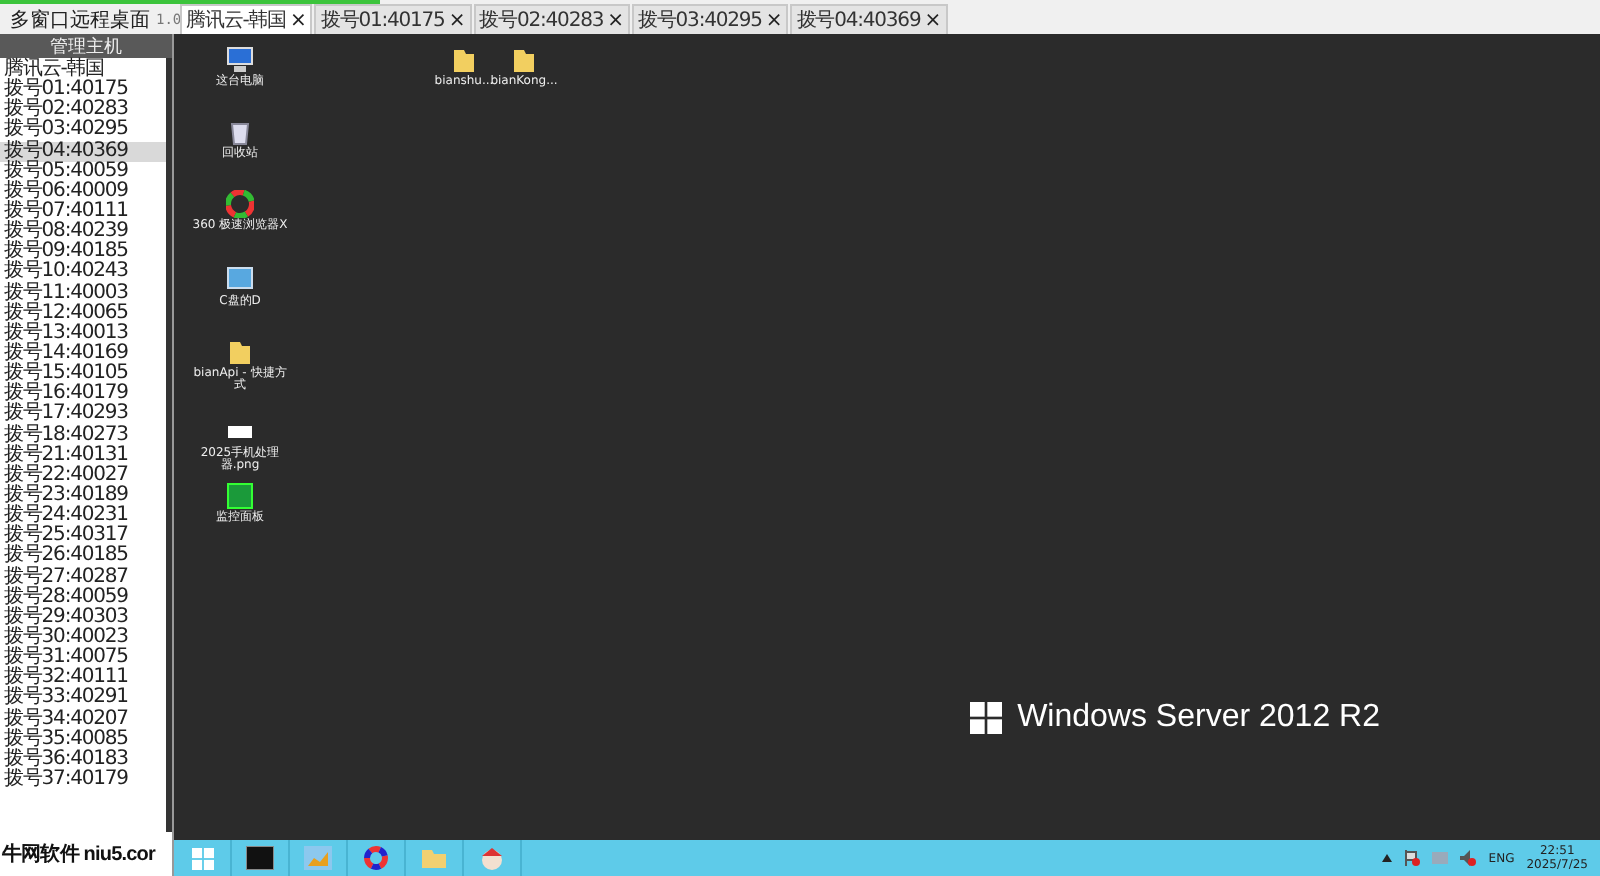  I want to click on host-item: 拨号26:40185, so click(83, 557).